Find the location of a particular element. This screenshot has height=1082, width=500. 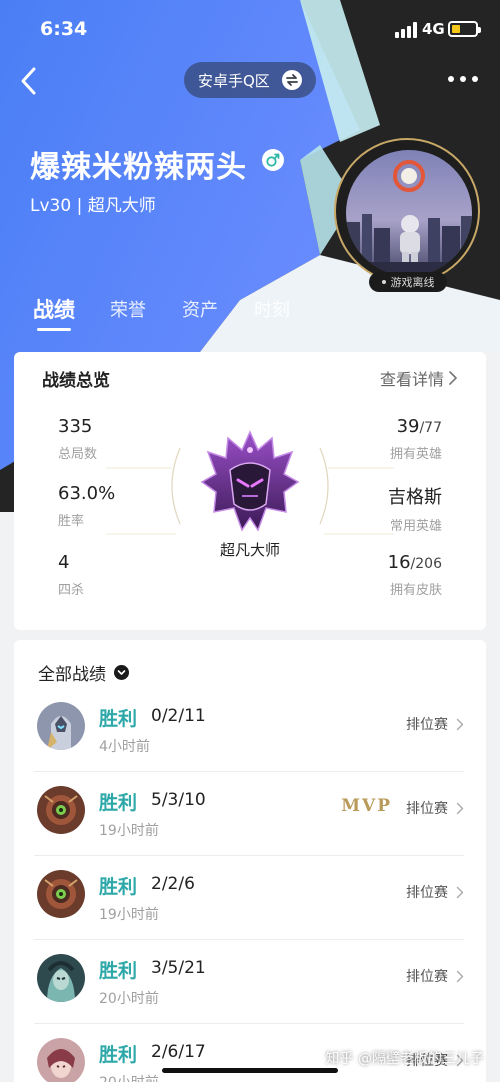

chevron-left-icon is located at coordinates (28, 81).